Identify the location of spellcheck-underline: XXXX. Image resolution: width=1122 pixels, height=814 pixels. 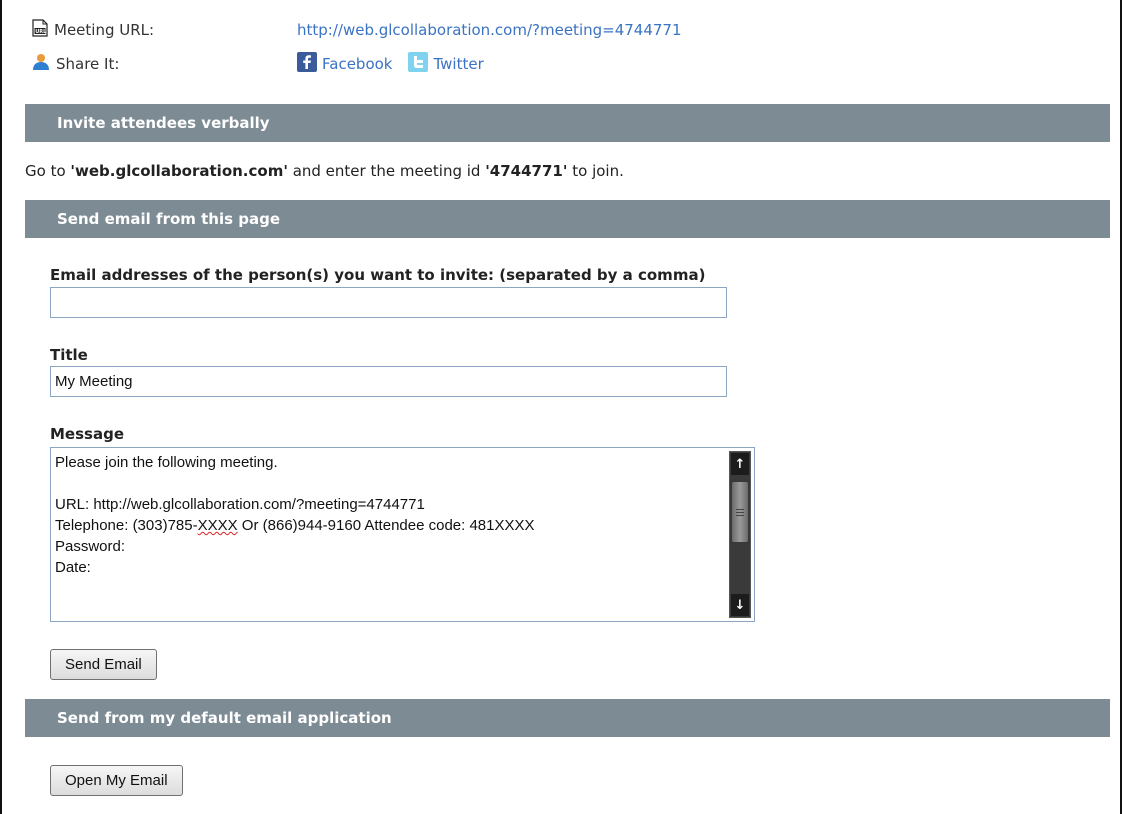
(217, 525).